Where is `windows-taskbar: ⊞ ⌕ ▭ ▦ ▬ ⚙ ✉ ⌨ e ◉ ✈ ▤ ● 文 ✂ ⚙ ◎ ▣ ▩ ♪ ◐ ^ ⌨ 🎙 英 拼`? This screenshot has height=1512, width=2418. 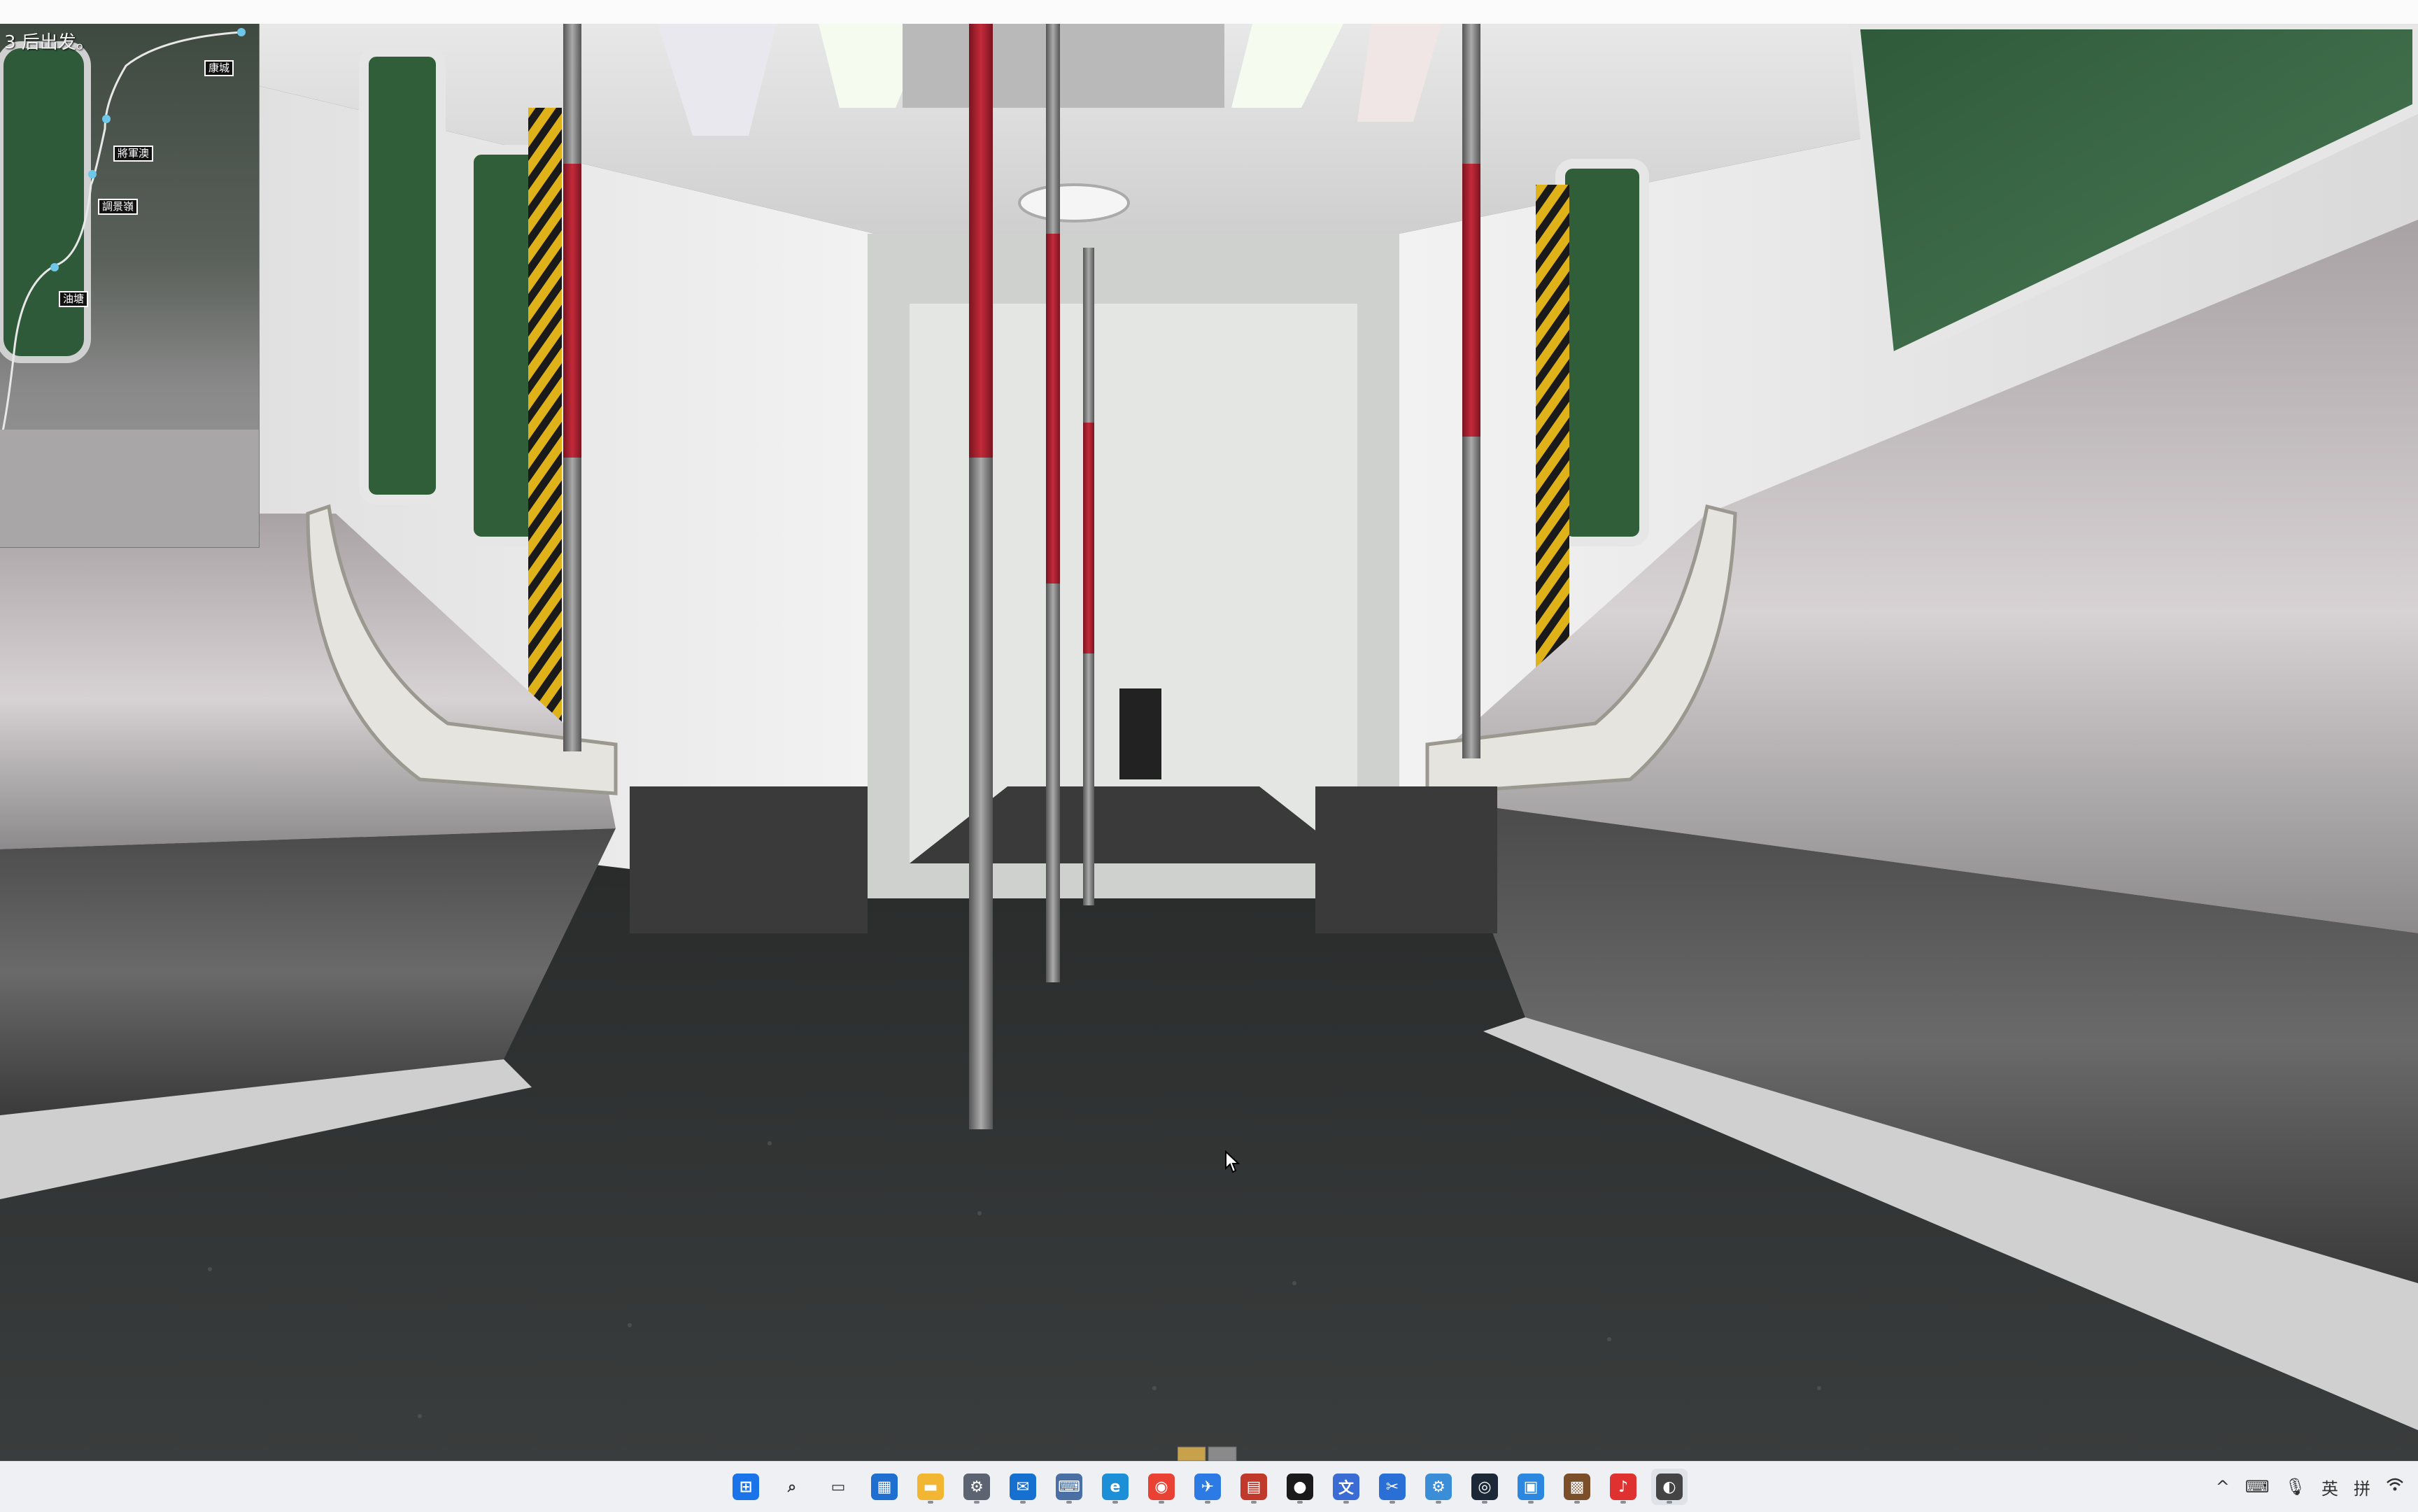
windows-taskbar: ⊞ ⌕ ▭ ▦ ▬ ⚙ ✉ ⌨ e ◉ ✈ ▤ ● 文 ✂ ⚙ ◎ ▣ ▩ ♪ ◐ ^ ⌨ 🎙 英 拼 is located at coordinates (1209, 1486).